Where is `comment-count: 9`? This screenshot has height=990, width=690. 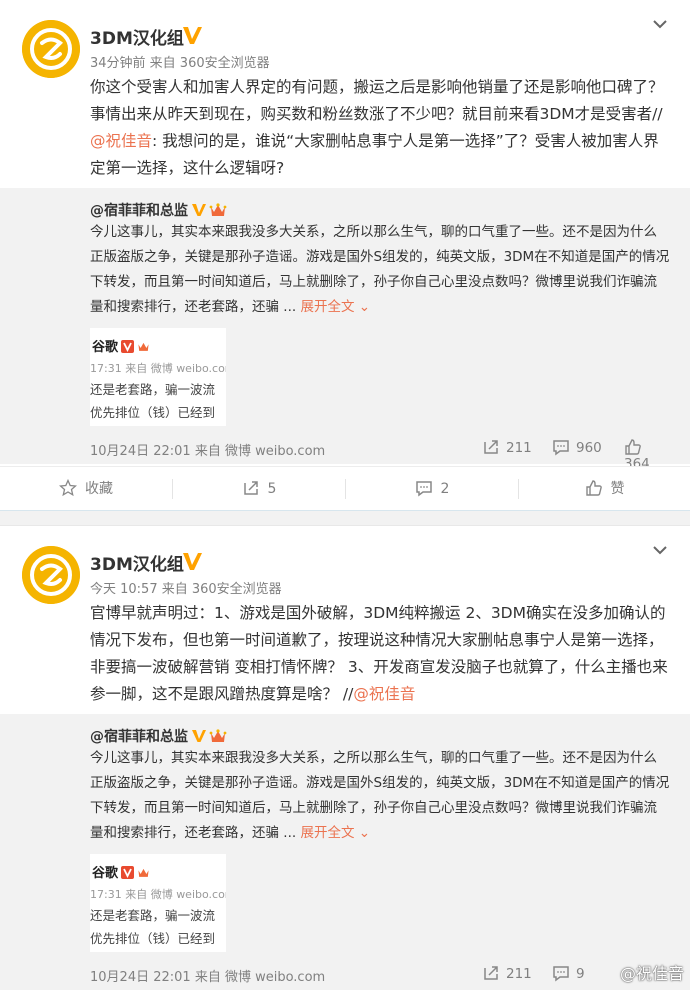
comment-count: 9 is located at coordinates (568, 973).